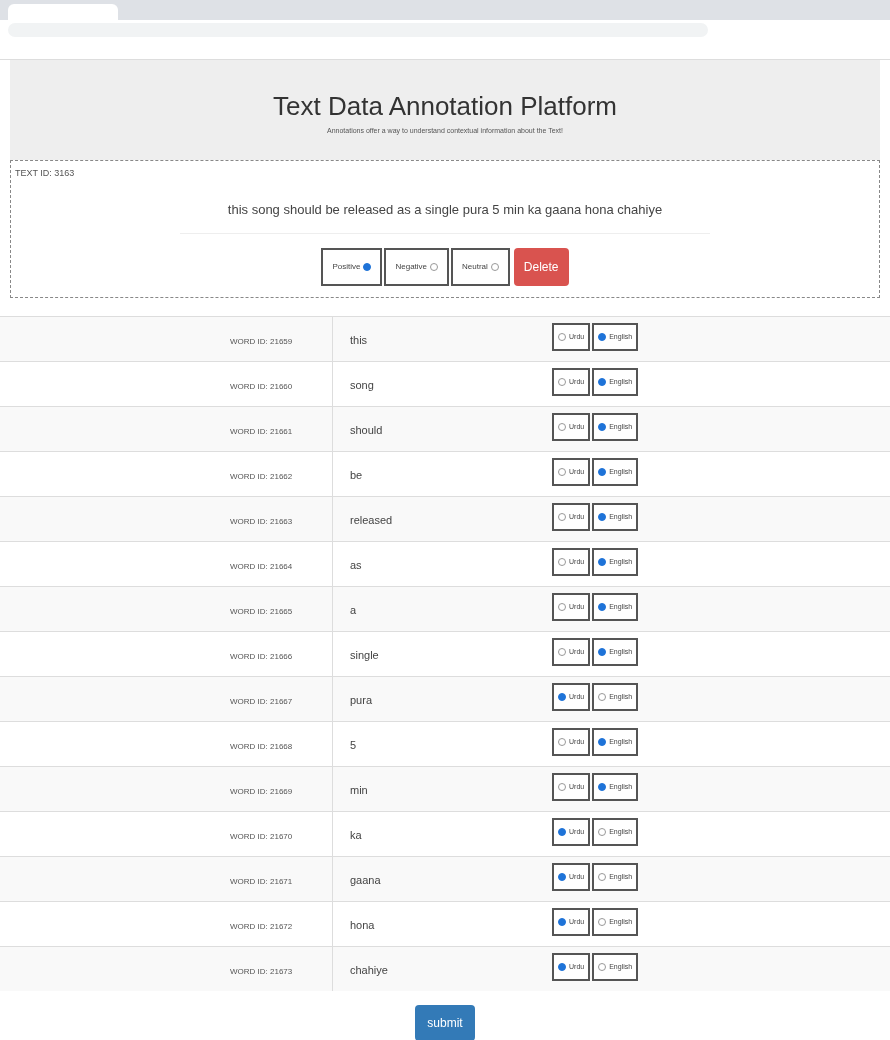 Image resolution: width=890 pixels, height=1040 pixels. Describe the element at coordinates (261, 566) in the screenshot. I see `word-id: WORD ID: 21664` at that location.